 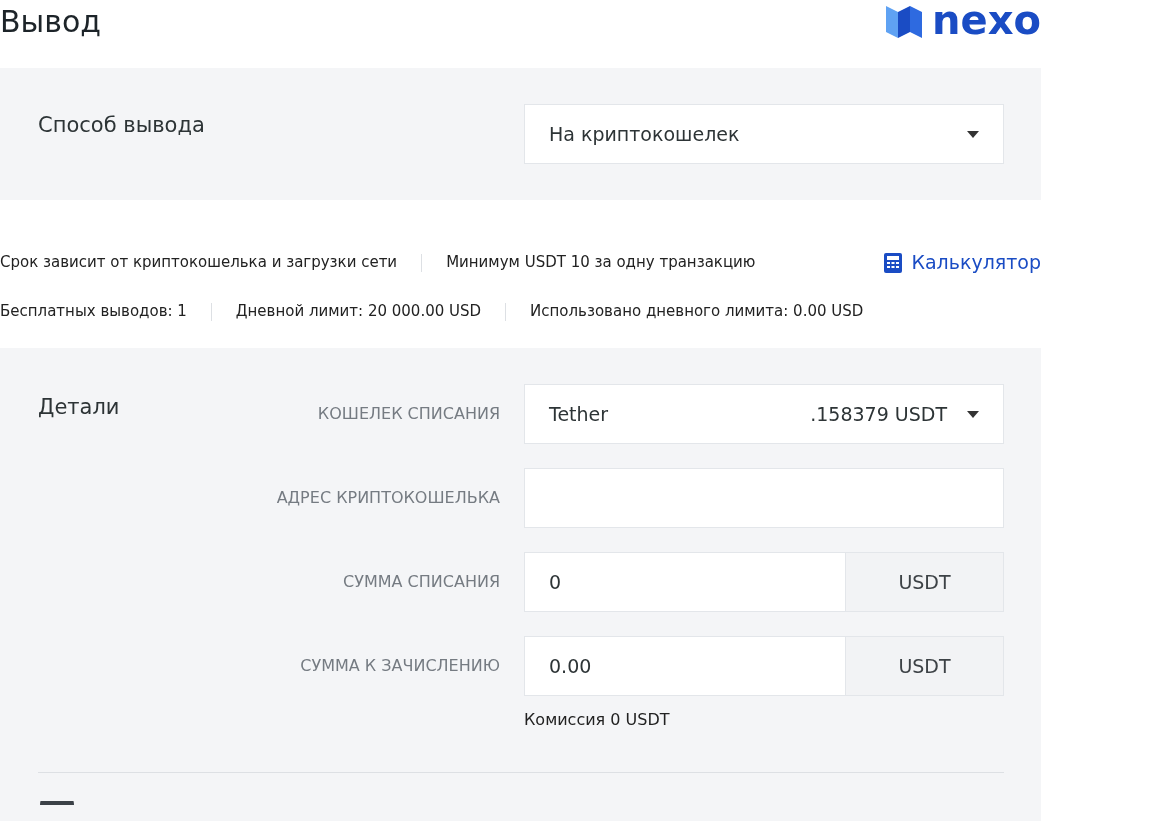 I want to click on wallet-balance: .158379 USDT, so click(x=878, y=414).